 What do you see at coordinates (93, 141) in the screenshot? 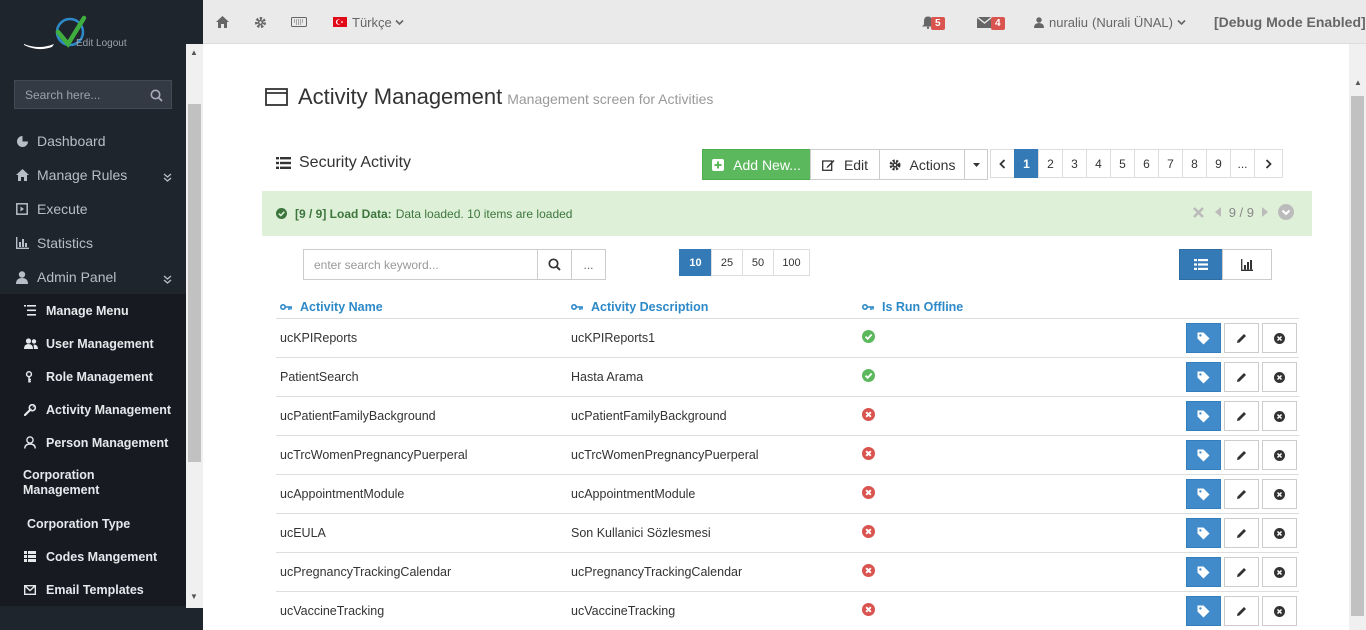
I see `sidebar-item-dashboard: Dashboard` at bounding box center [93, 141].